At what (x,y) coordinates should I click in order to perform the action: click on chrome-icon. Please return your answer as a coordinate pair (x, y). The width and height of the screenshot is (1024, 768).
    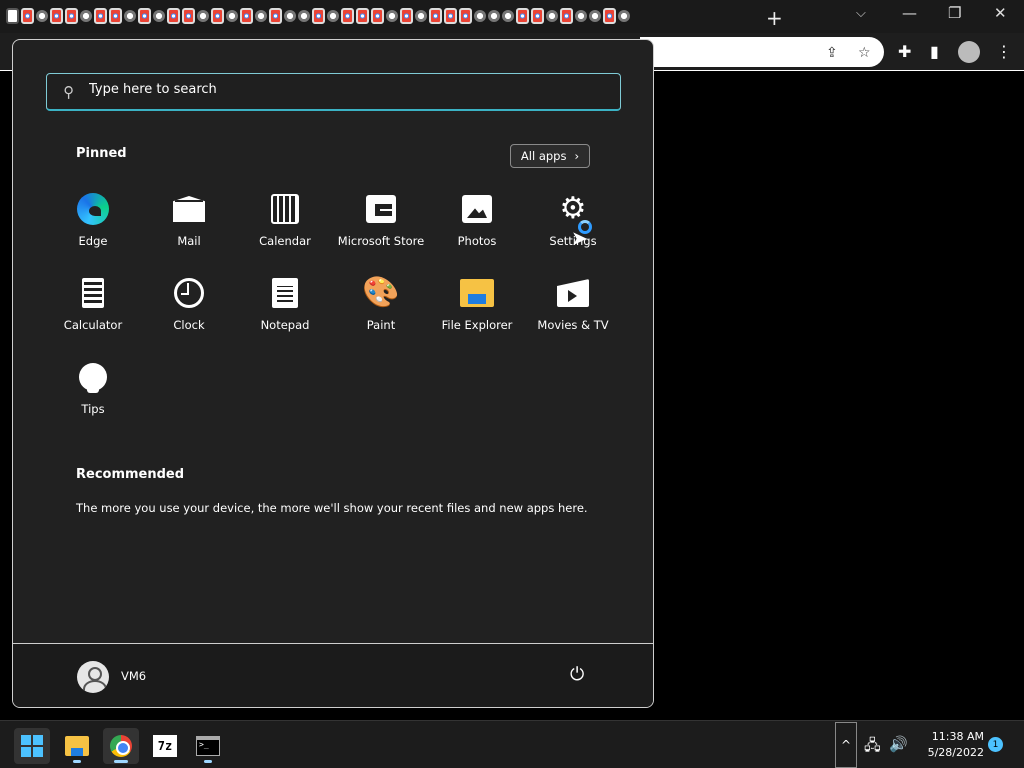
    Looking at the image, I should click on (121, 746).